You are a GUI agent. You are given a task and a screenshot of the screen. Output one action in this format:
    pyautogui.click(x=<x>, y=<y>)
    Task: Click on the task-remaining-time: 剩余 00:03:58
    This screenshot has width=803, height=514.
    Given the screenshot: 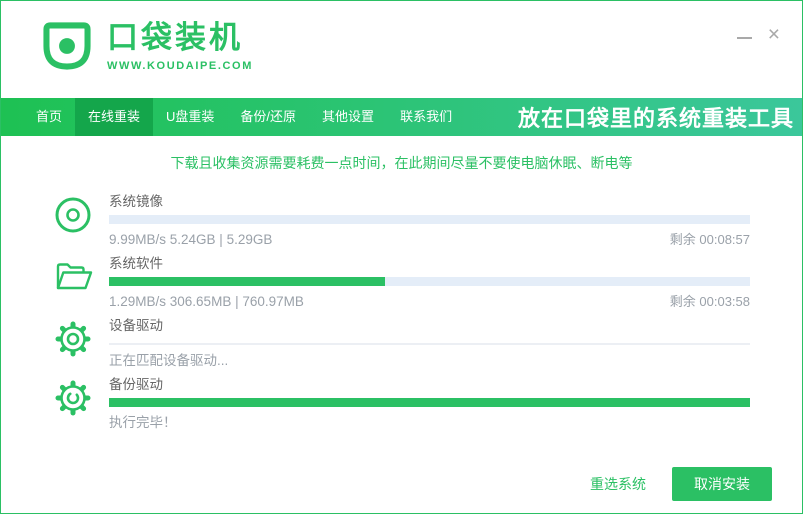 What is the action you would take?
    pyautogui.click(x=709, y=301)
    